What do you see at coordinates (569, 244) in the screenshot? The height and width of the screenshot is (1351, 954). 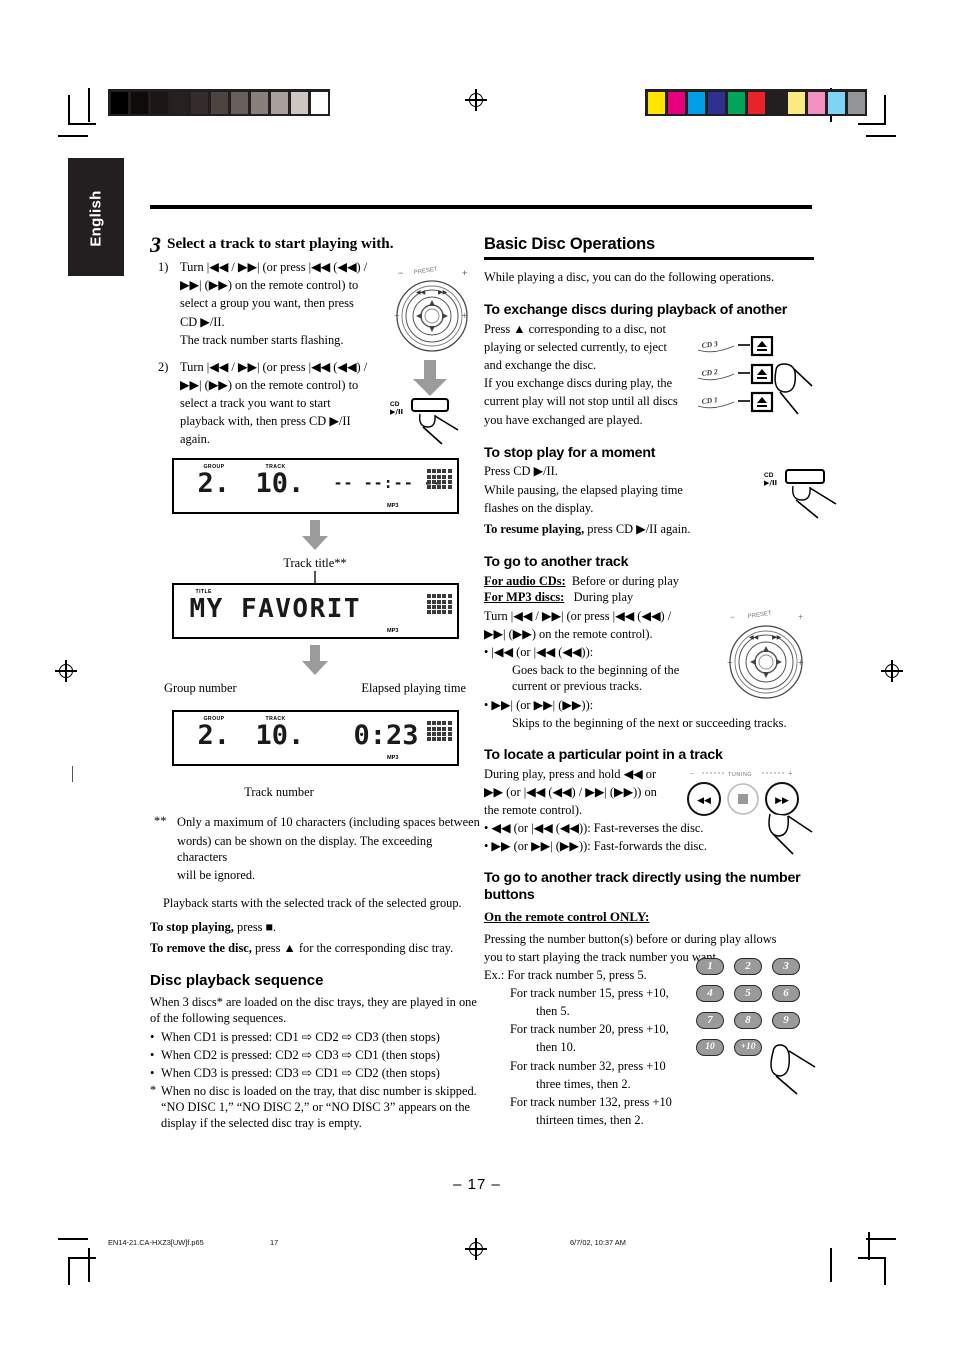 I see `section-title: Basic Disc Operations` at bounding box center [569, 244].